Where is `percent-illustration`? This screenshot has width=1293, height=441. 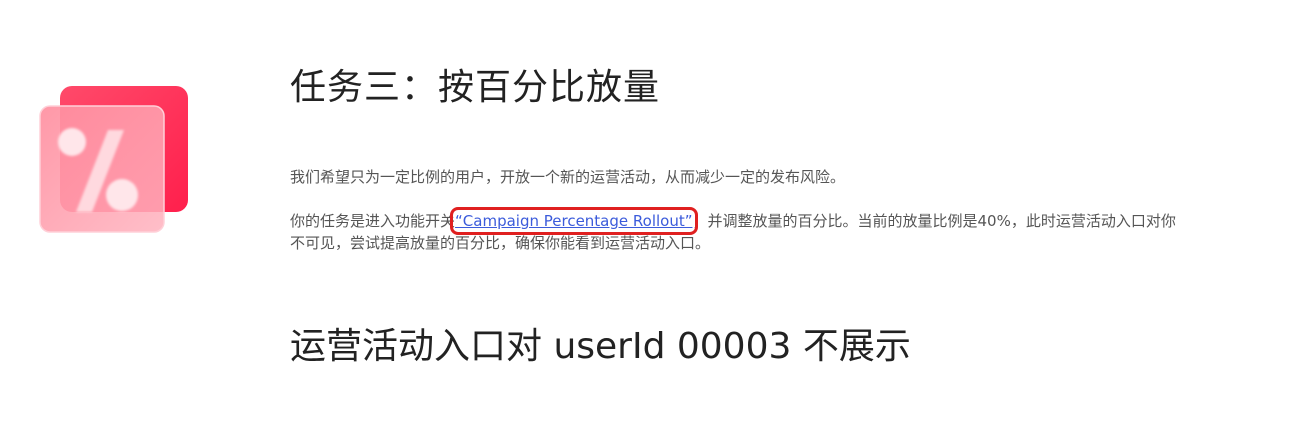 percent-illustration is located at coordinates (114, 160).